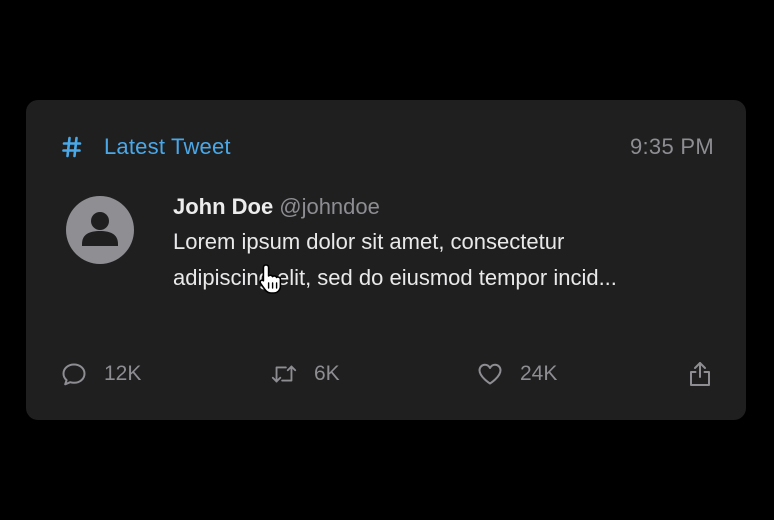 The height and width of the screenshot is (520, 774). What do you see at coordinates (490, 374) in the screenshot?
I see `heart-icon` at bounding box center [490, 374].